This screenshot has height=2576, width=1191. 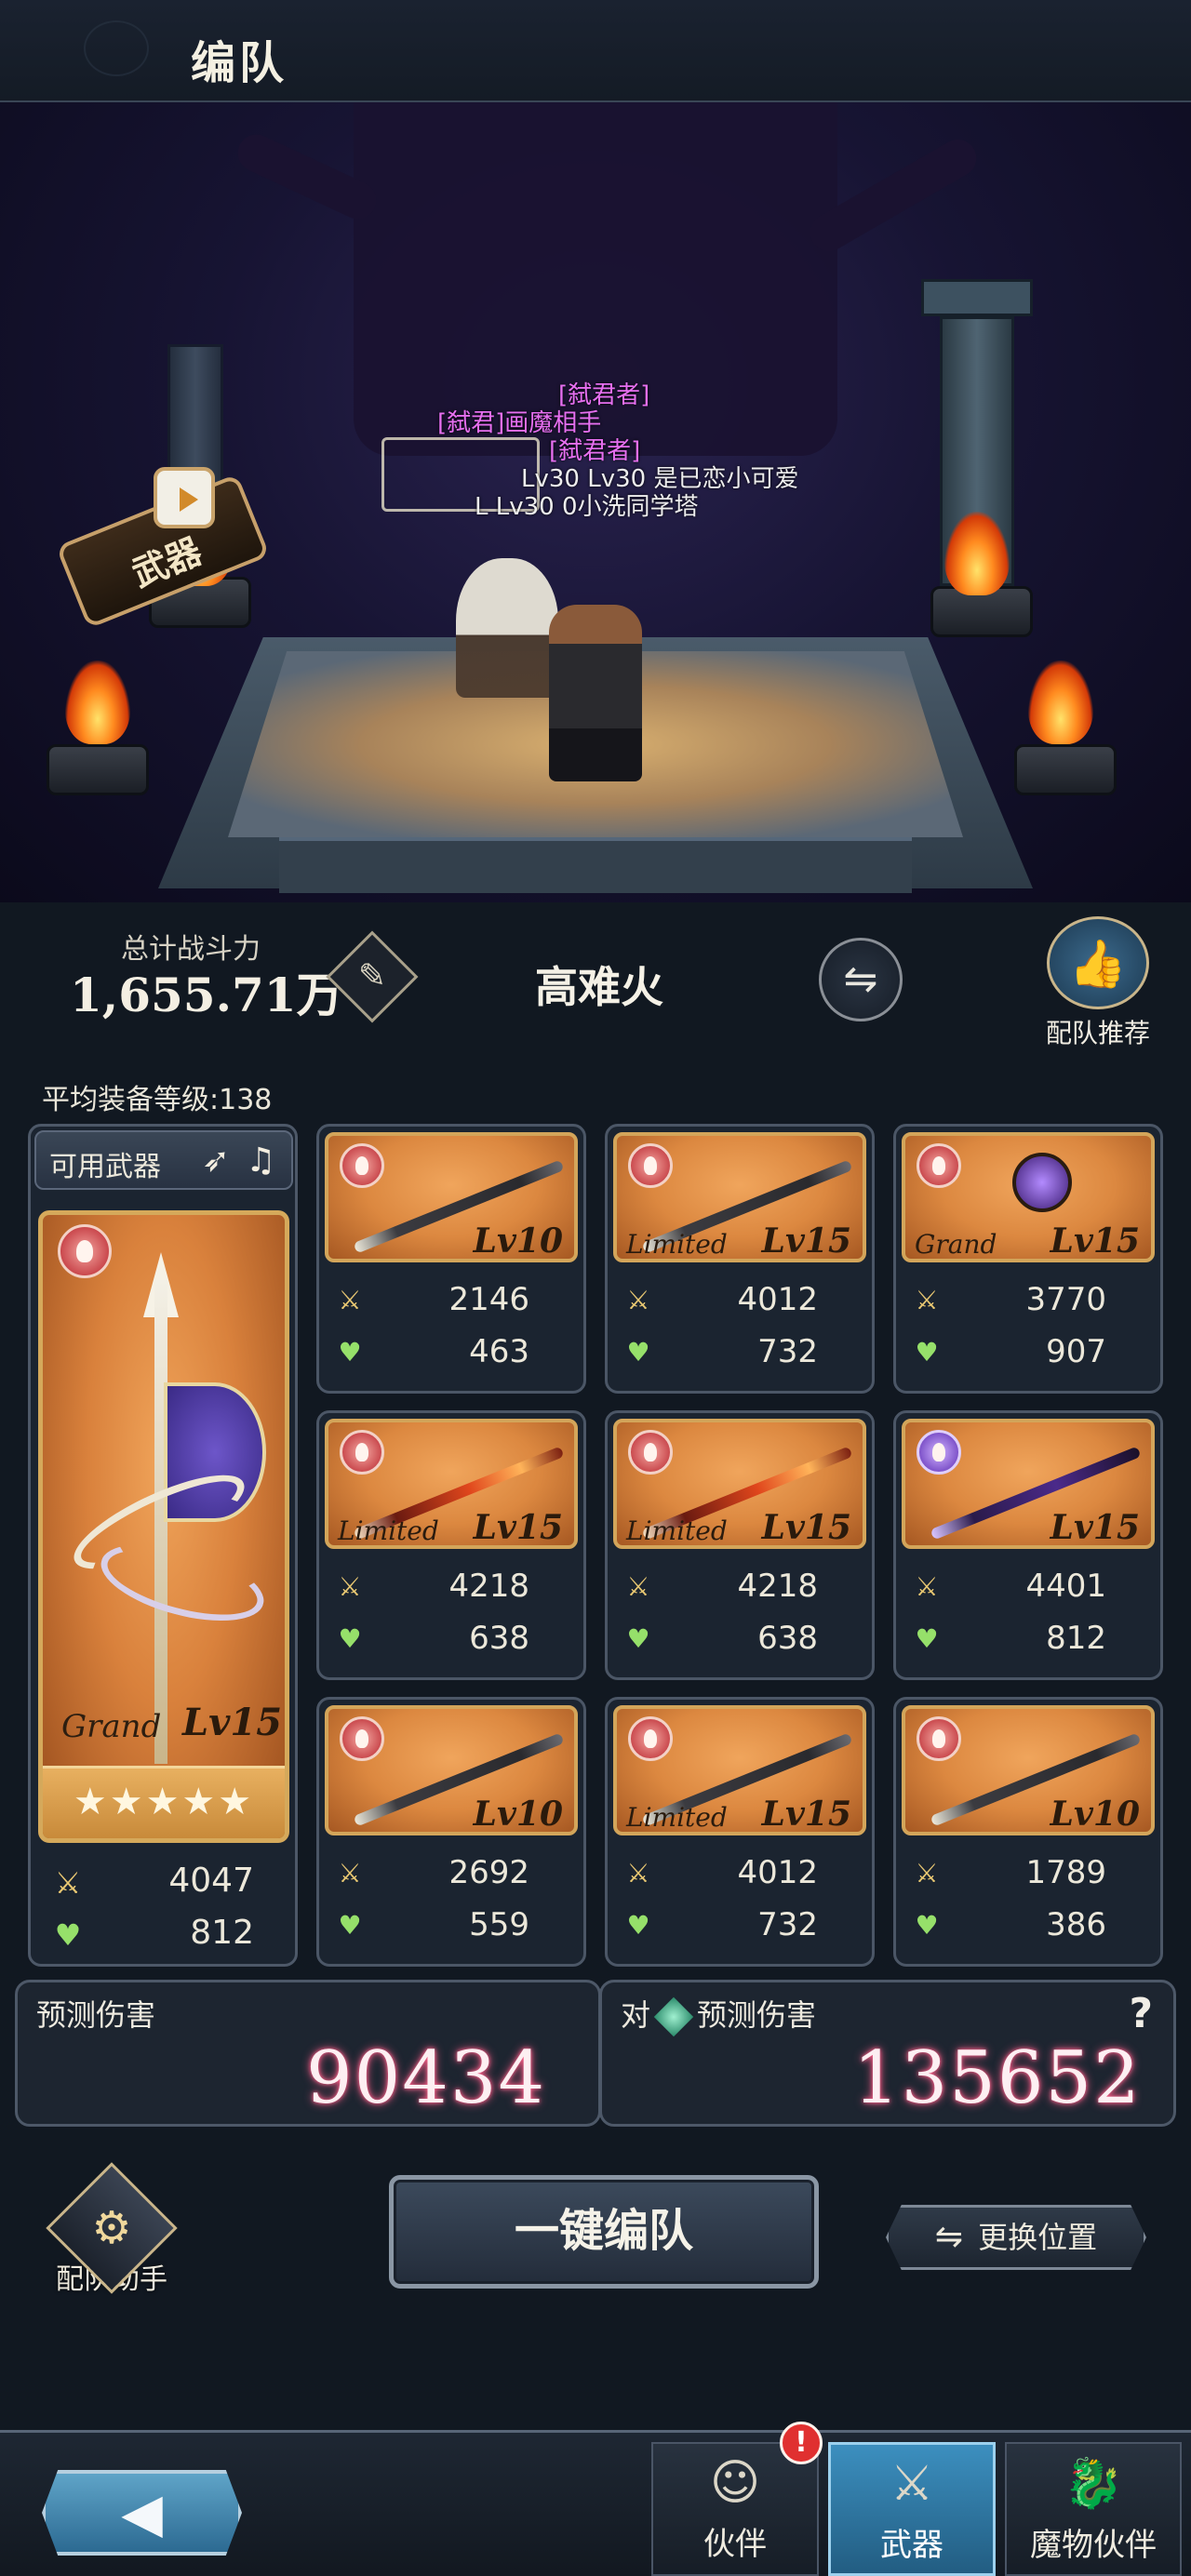 I want to click on attack-stat: ⚔ 4401, so click(x=1029, y=1588).